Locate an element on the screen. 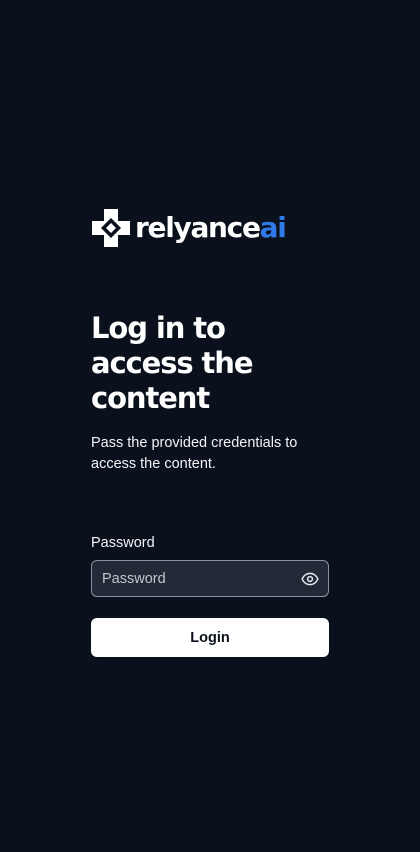 Image resolution: width=420 pixels, height=852 pixels. brand-name-accent: ai is located at coordinates (273, 227).